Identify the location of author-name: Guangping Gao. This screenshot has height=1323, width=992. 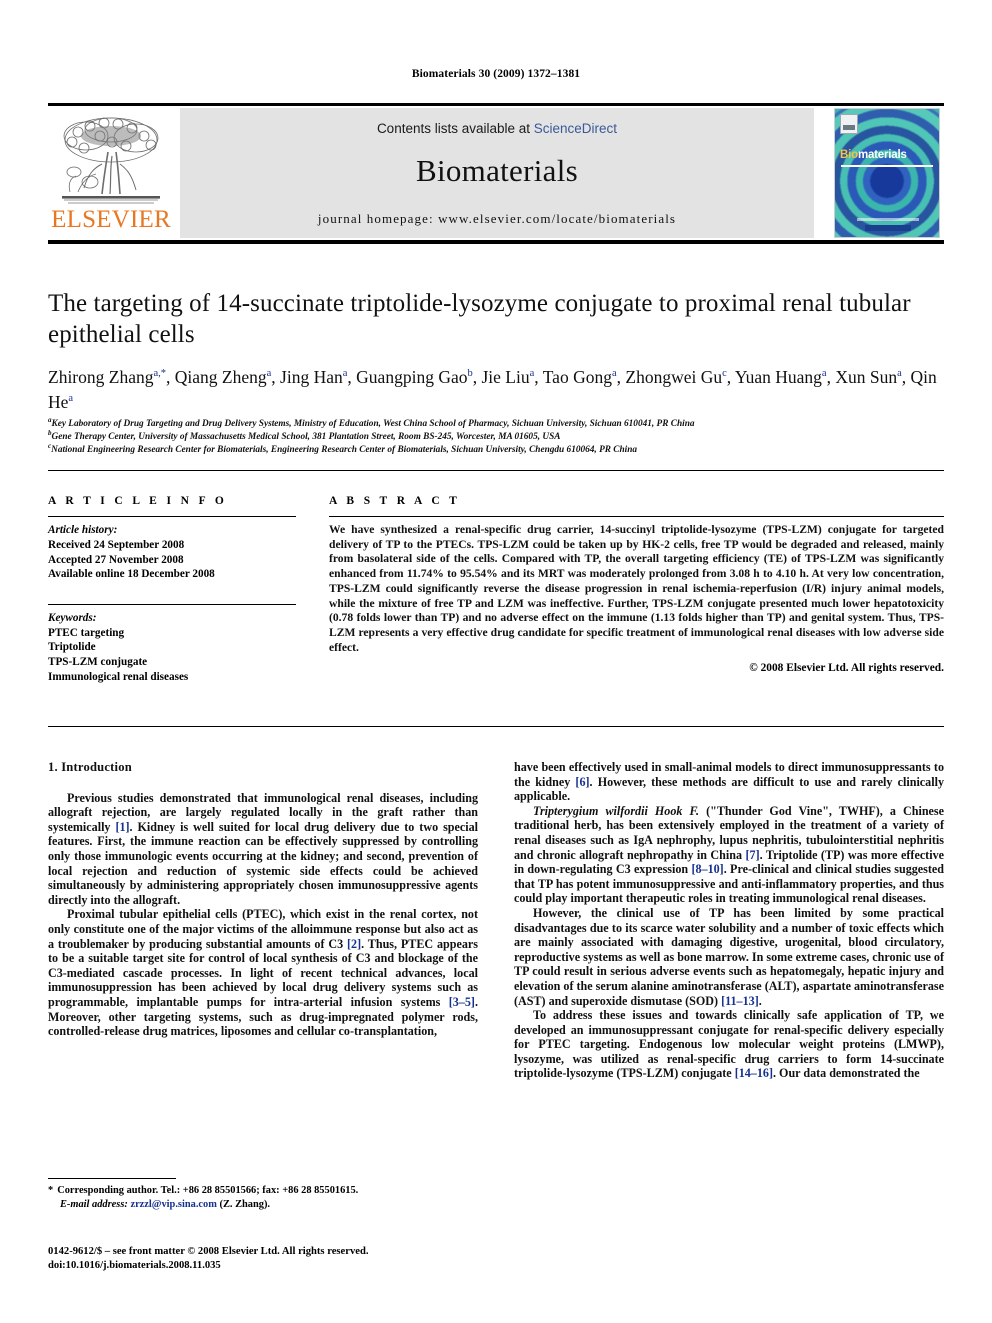
(412, 377).